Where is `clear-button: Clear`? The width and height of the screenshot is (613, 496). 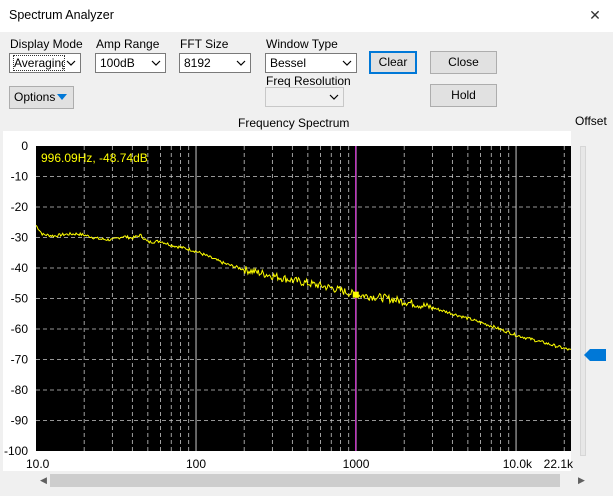 clear-button: Clear is located at coordinates (393, 62).